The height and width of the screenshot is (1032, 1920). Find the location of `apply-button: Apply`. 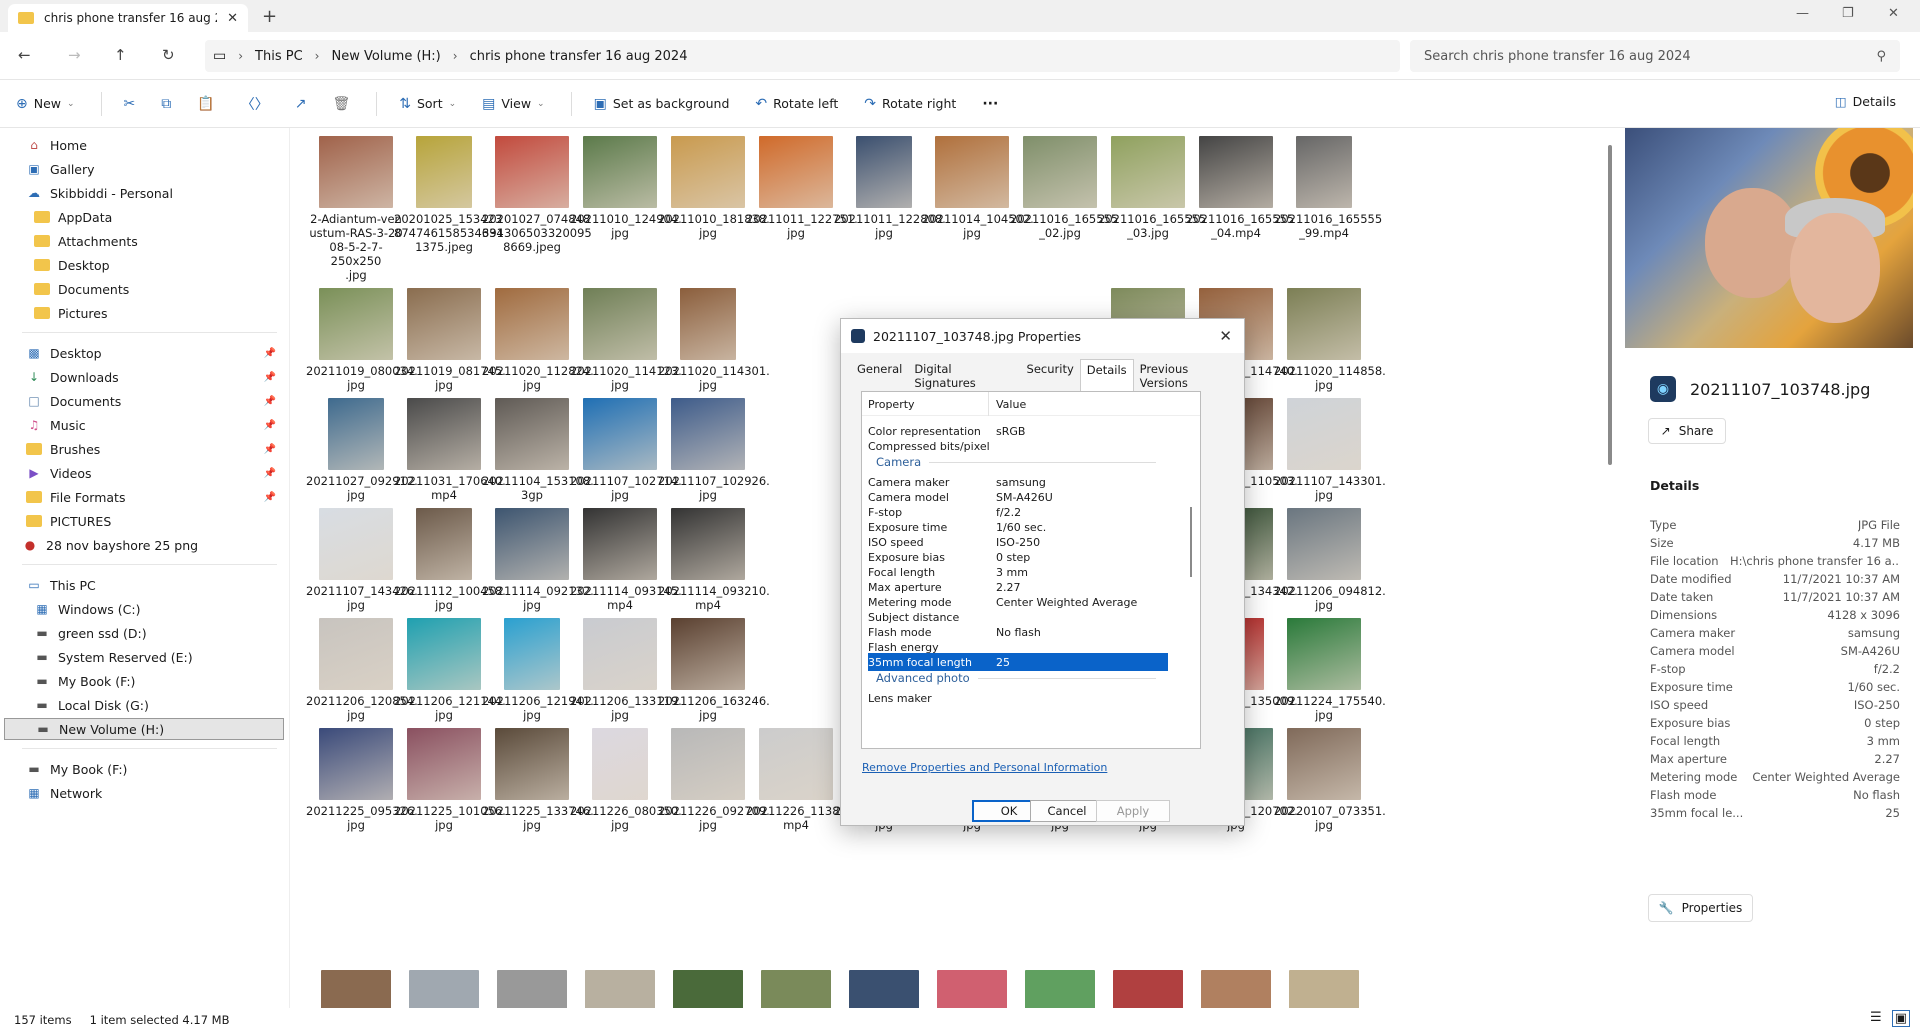

apply-button: Apply is located at coordinates (1133, 811).